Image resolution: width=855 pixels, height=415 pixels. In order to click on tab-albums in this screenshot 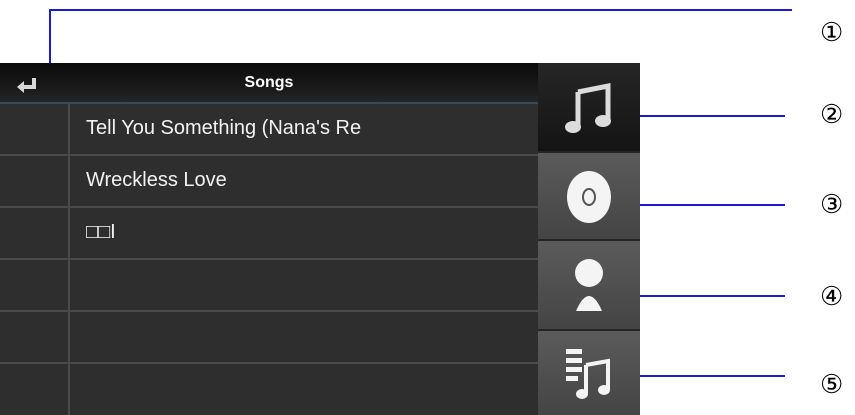, I will do `click(589, 197)`.